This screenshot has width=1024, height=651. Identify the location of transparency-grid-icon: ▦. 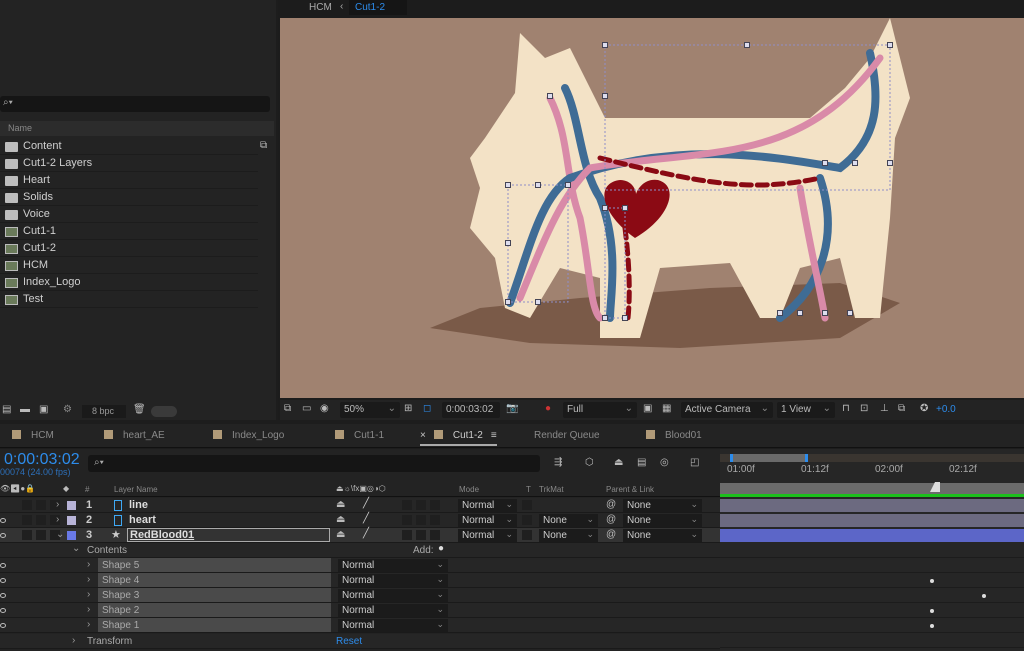
(666, 408).